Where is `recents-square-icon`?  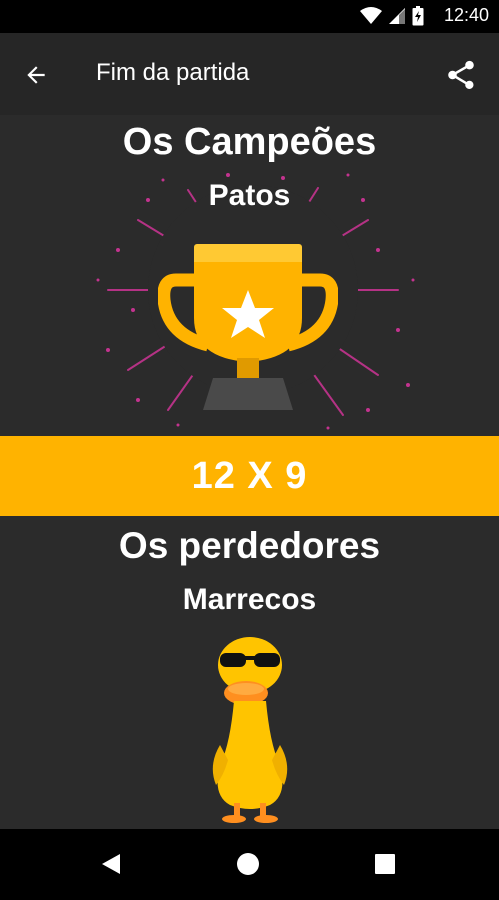
recents-square-icon is located at coordinates (385, 864).